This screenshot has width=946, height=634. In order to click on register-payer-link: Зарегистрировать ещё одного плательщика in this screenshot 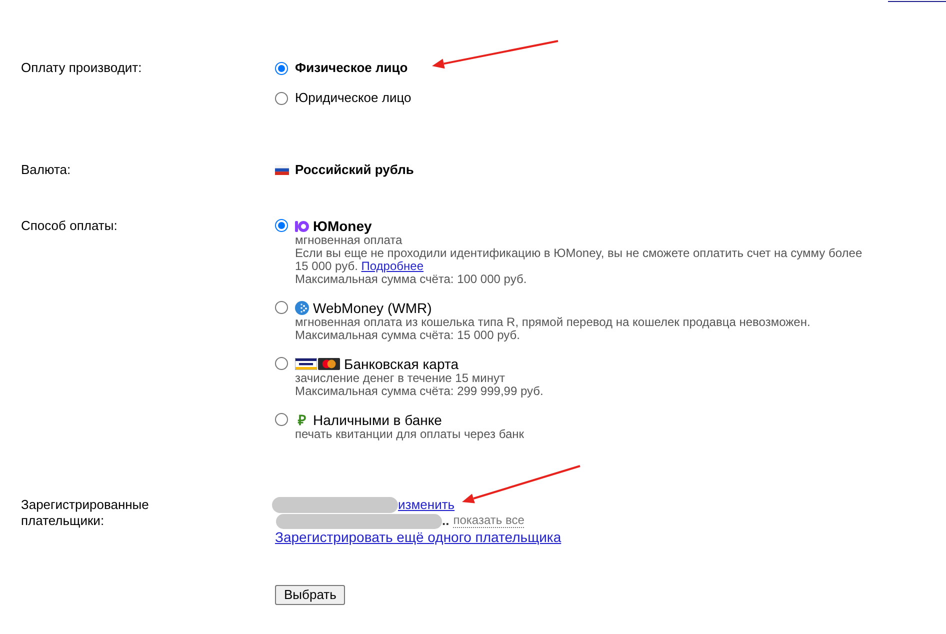, I will do `click(418, 537)`.